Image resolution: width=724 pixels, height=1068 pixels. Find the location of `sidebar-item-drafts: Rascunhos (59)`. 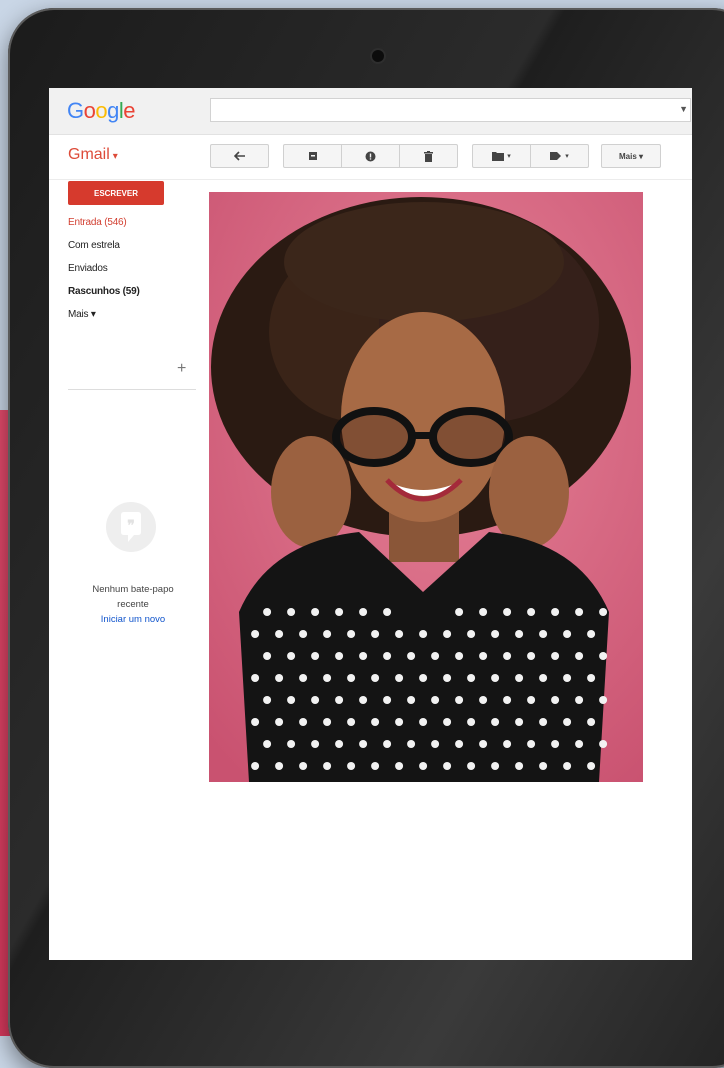

sidebar-item-drafts: Rascunhos (59) is located at coordinates (104, 297).